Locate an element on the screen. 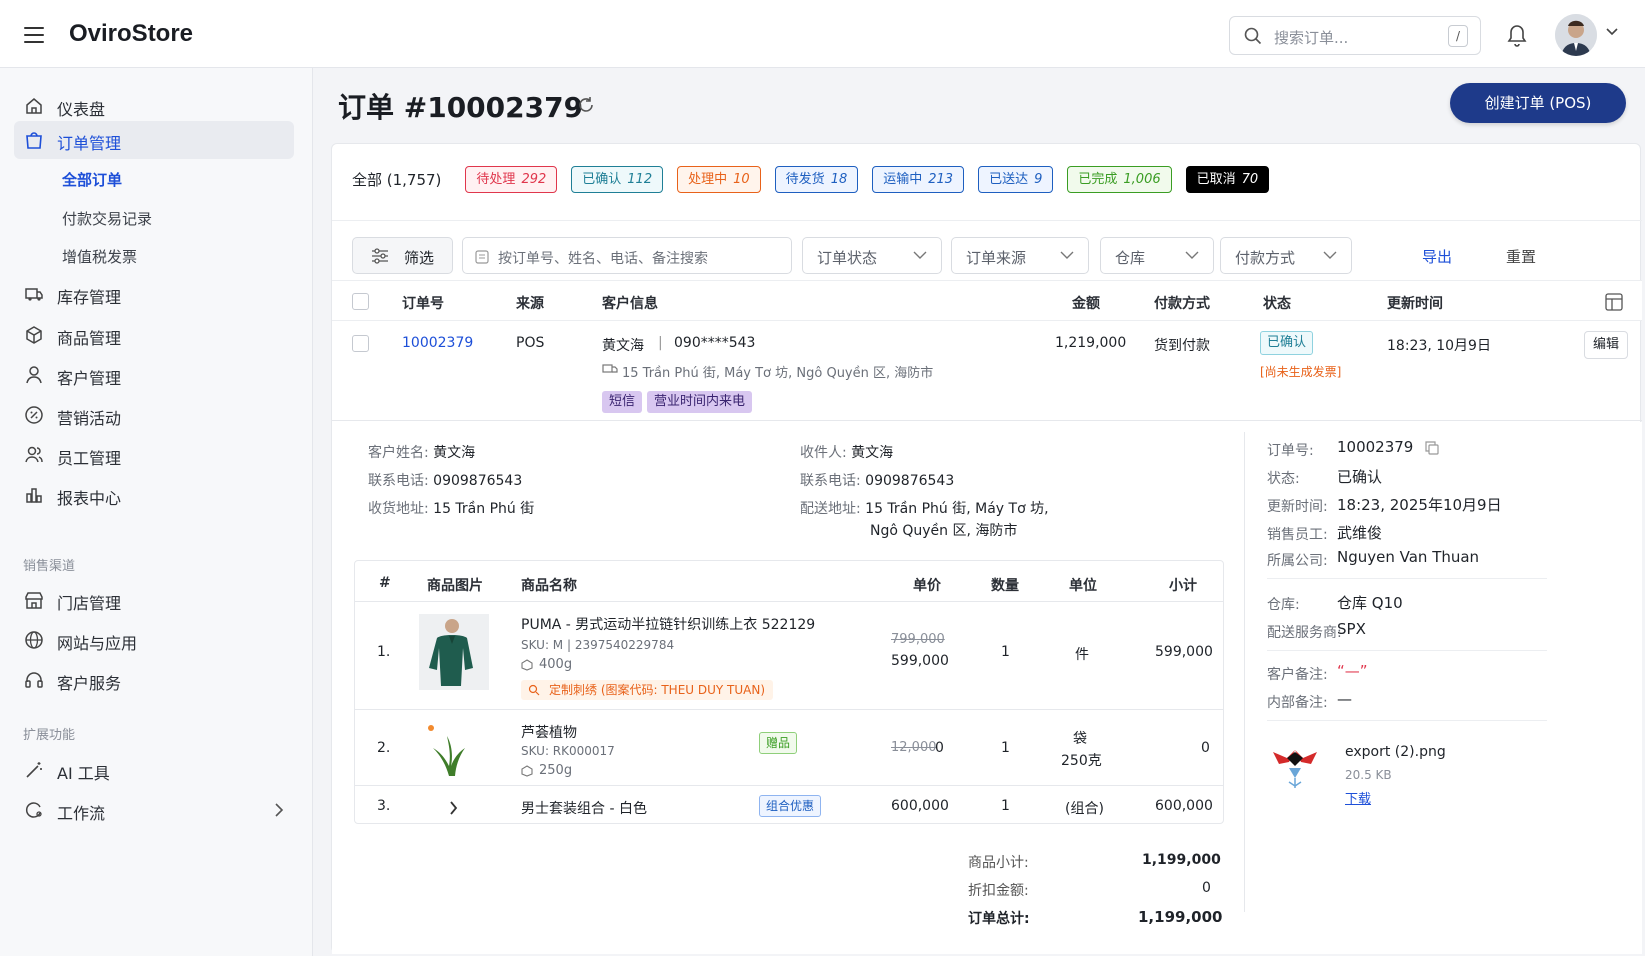 The image size is (1645, 956). label: 仓库: is located at coordinates (1283, 605).